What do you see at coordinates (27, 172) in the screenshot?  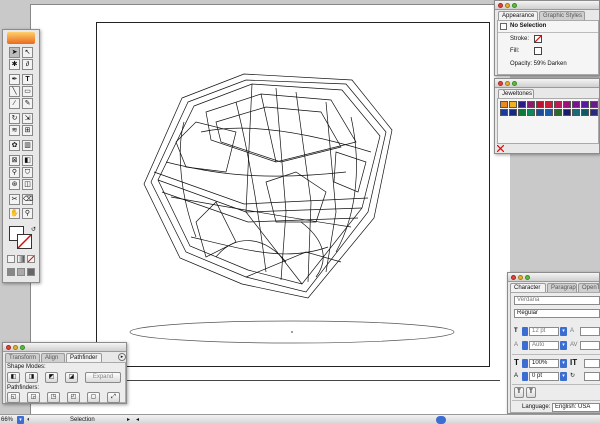 I see `paint-bucket-tool: ⛉` at bounding box center [27, 172].